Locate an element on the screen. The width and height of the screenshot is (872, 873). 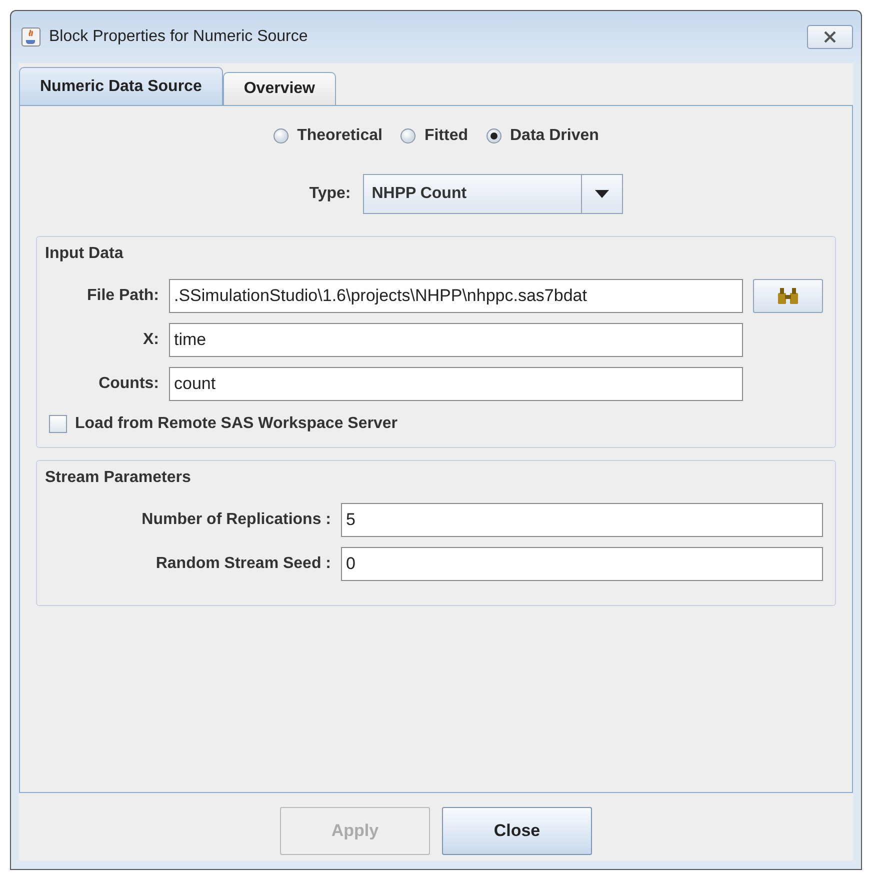
radio-option: Data Driven is located at coordinates (542, 136).